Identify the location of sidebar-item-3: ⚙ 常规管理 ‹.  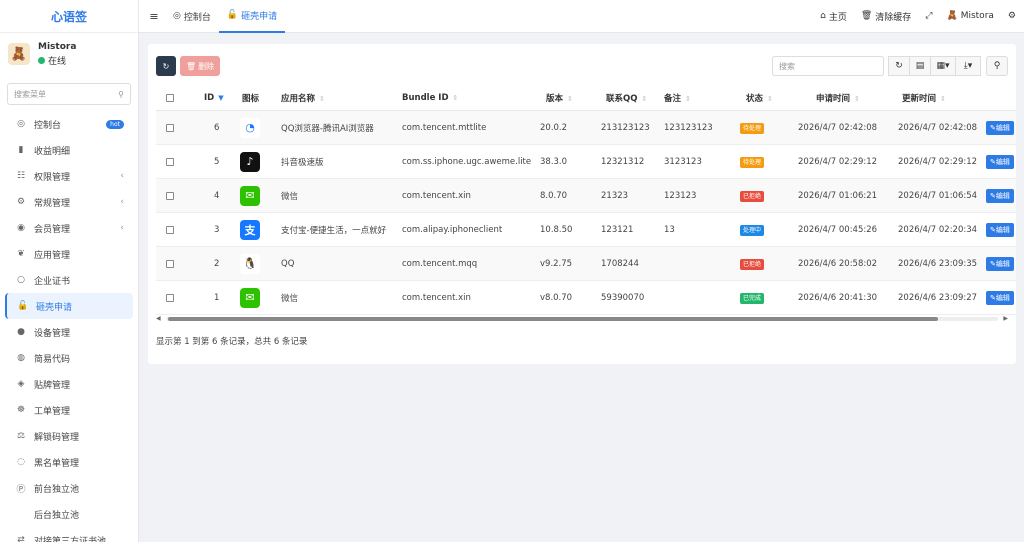
(69, 202).